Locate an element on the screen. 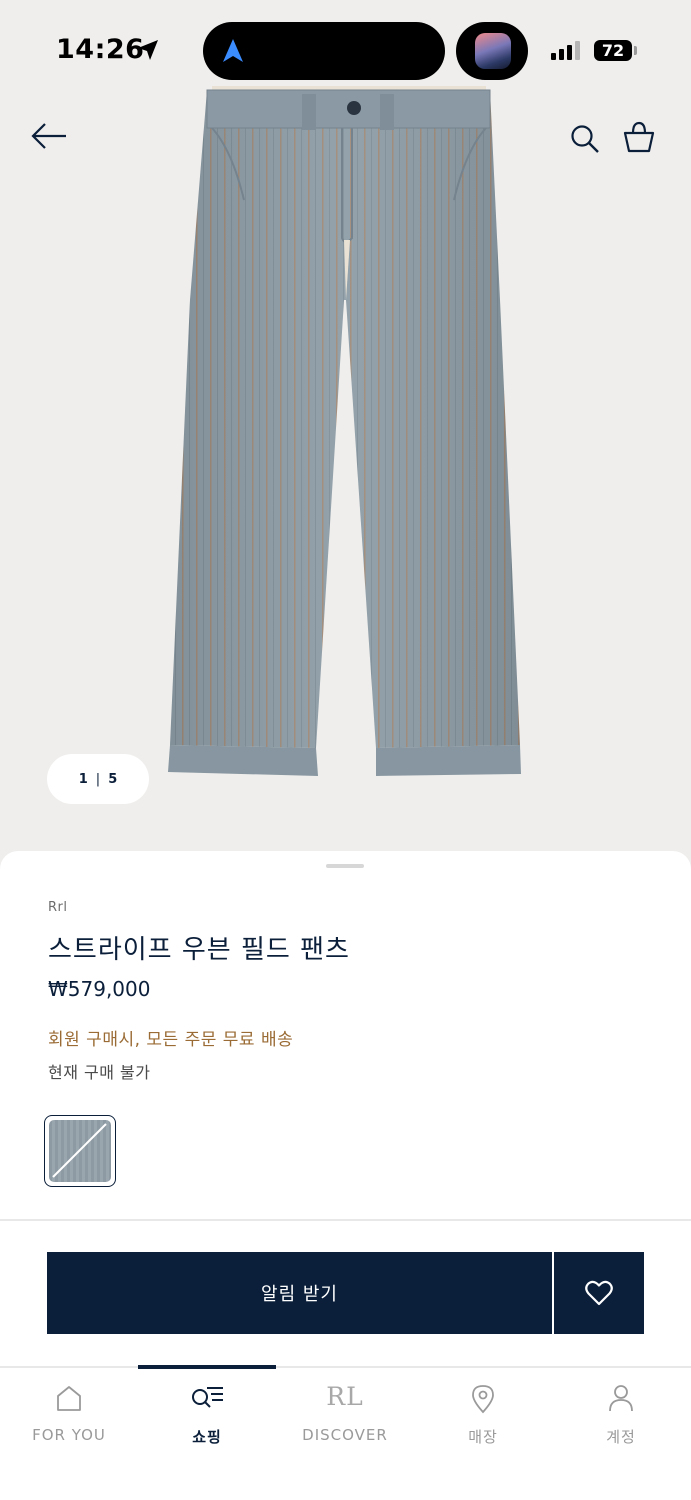 This screenshot has height=1500, width=691. sheet-drag-handle is located at coordinates (345, 866).